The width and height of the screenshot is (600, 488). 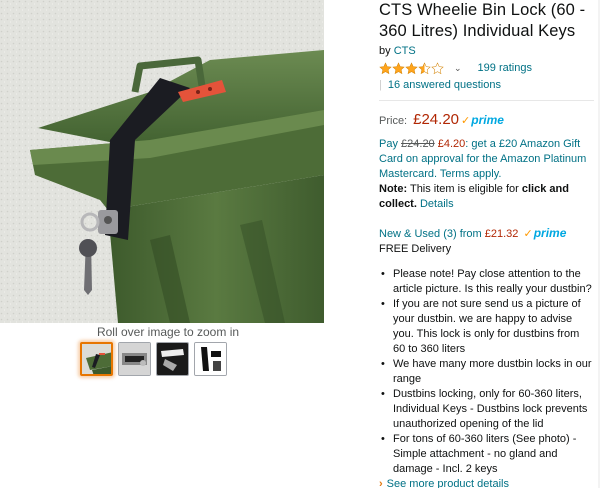 I want to click on details-link: Details, so click(x=437, y=204).